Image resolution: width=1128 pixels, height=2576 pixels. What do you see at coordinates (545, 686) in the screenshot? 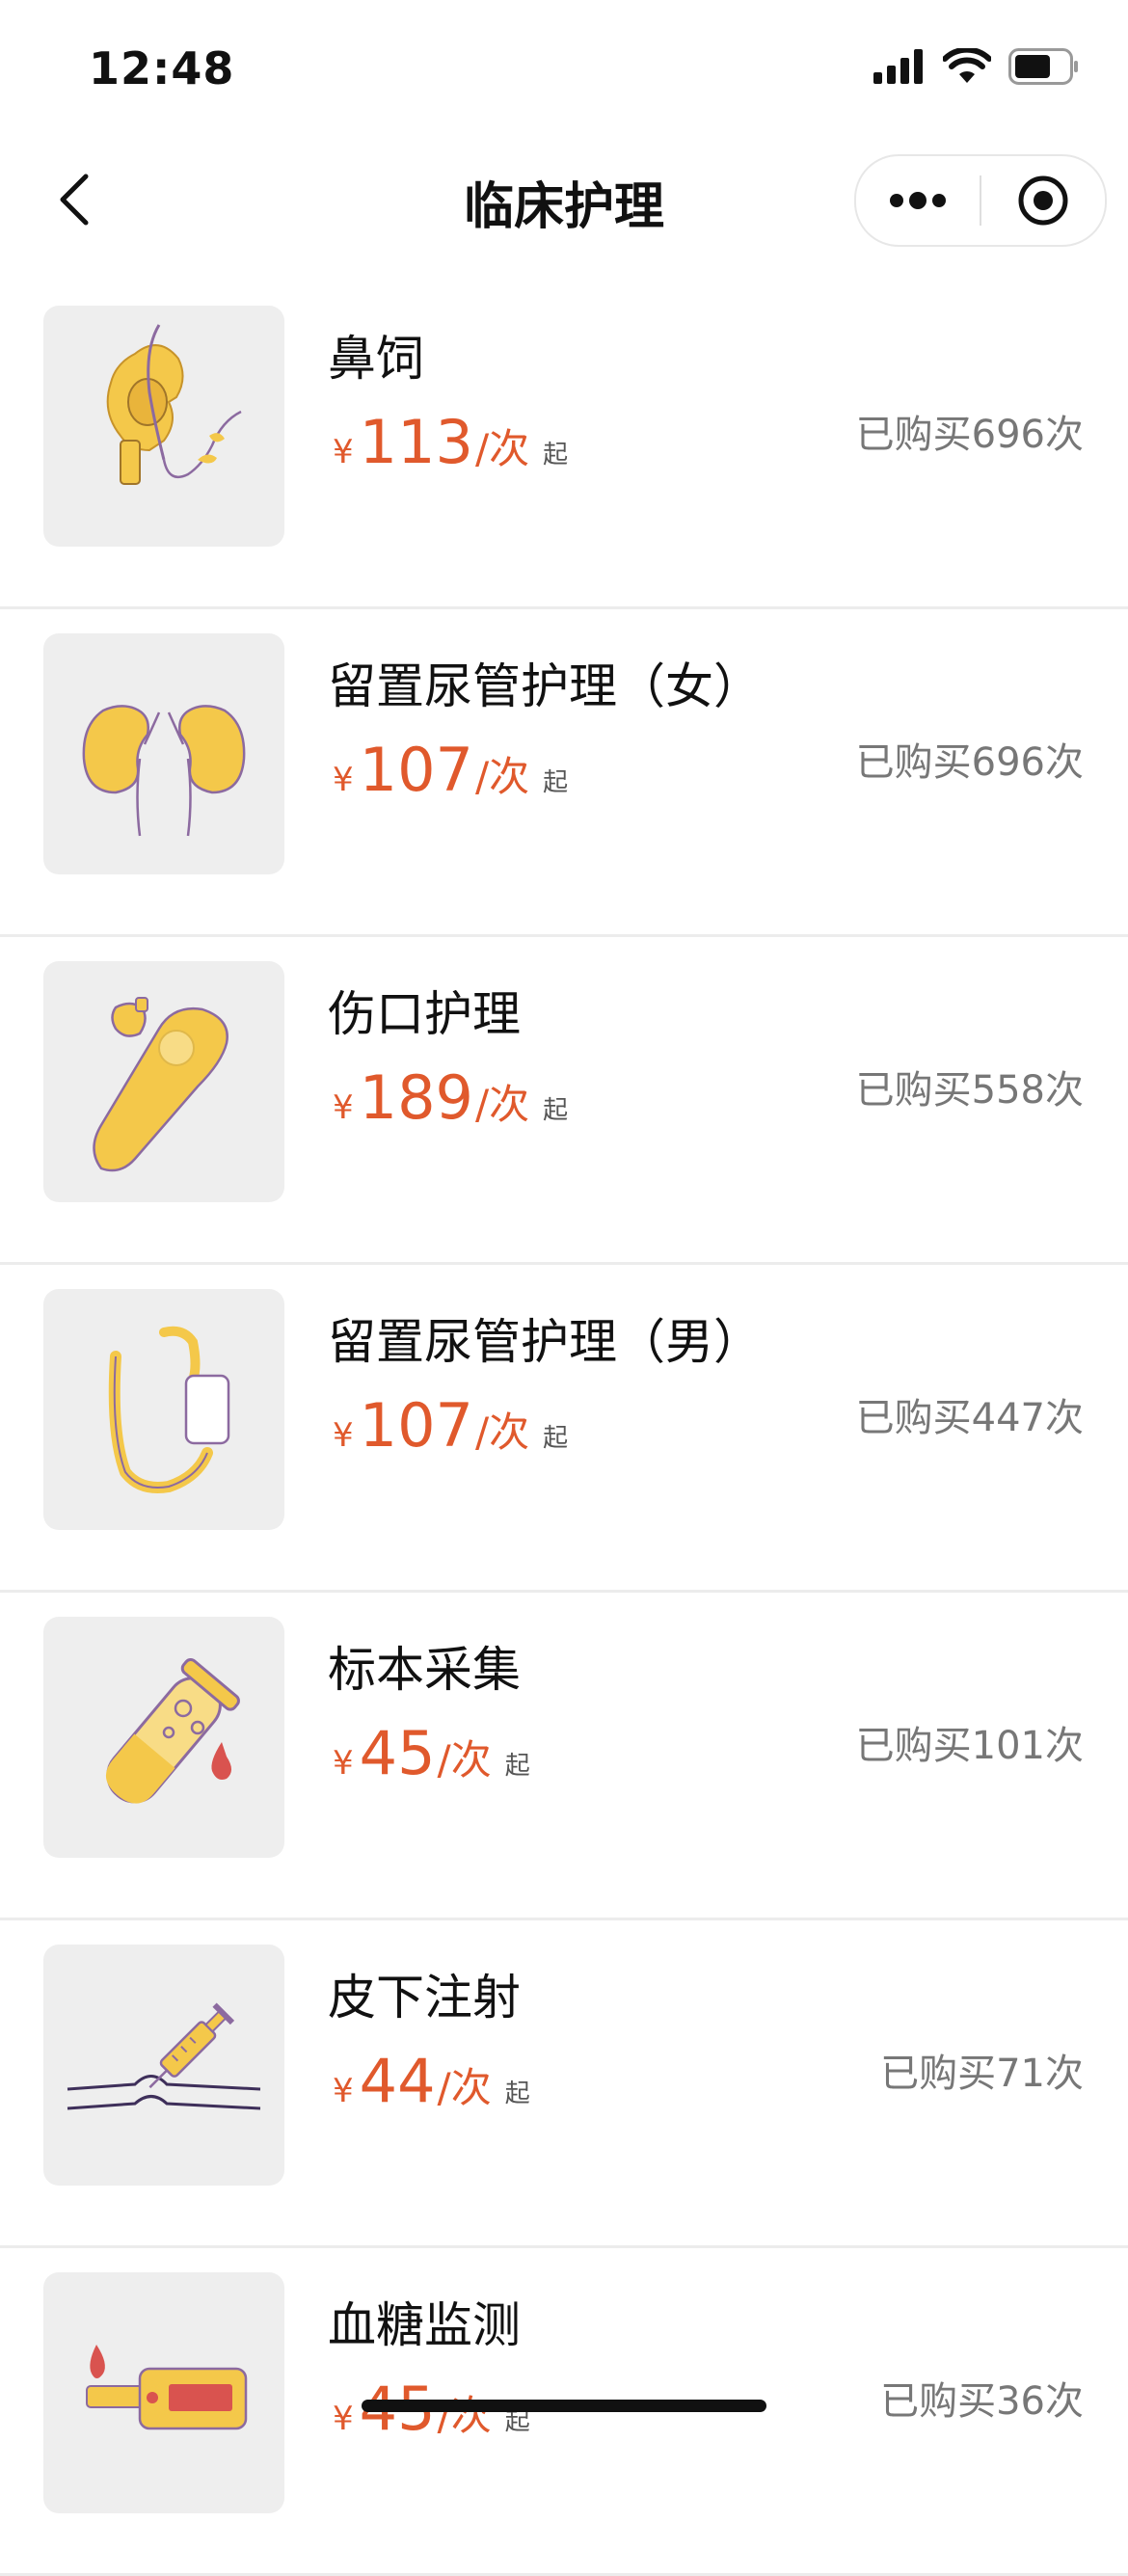
I see `service-name: 留置尿管护理（女）` at bounding box center [545, 686].